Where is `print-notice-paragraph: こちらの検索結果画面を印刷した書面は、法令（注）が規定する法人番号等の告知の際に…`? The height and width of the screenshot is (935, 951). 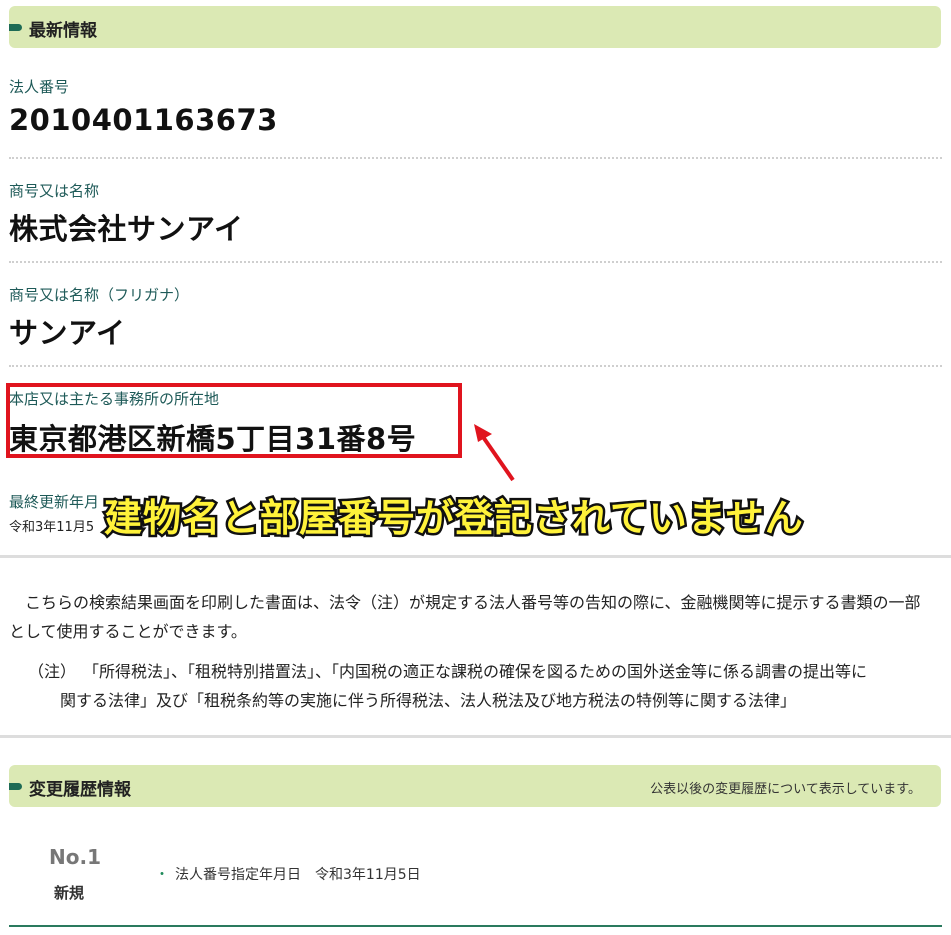 print-notice-paragraph: こちらの検索結果画面を印刷した書面は、法令（注）が規定する法人番号等の告知の際に… is located at coordinates (465, 617).